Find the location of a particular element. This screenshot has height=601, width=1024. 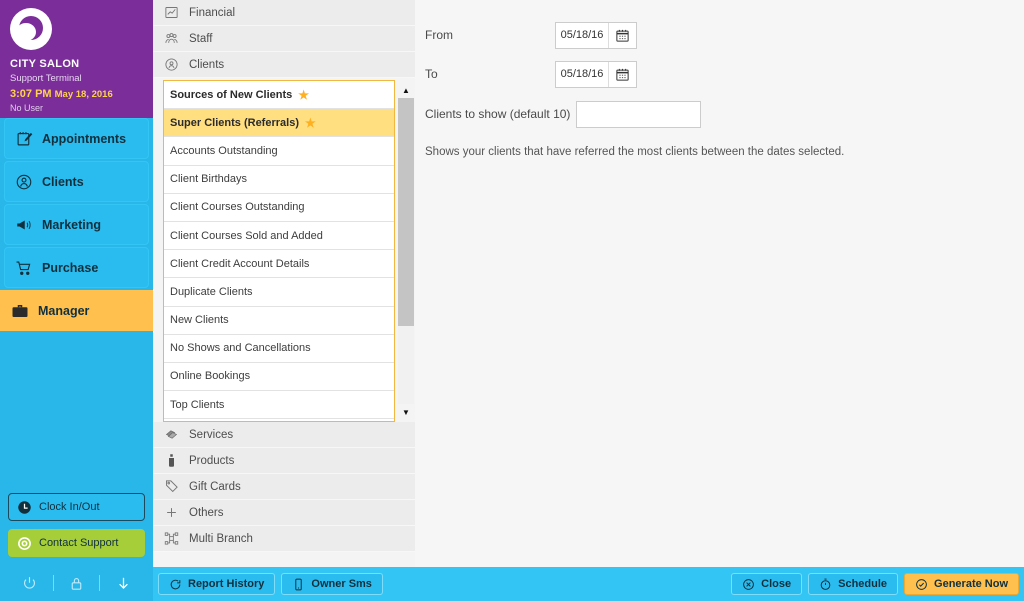

clock-icon is located at coordinates (24, 507).